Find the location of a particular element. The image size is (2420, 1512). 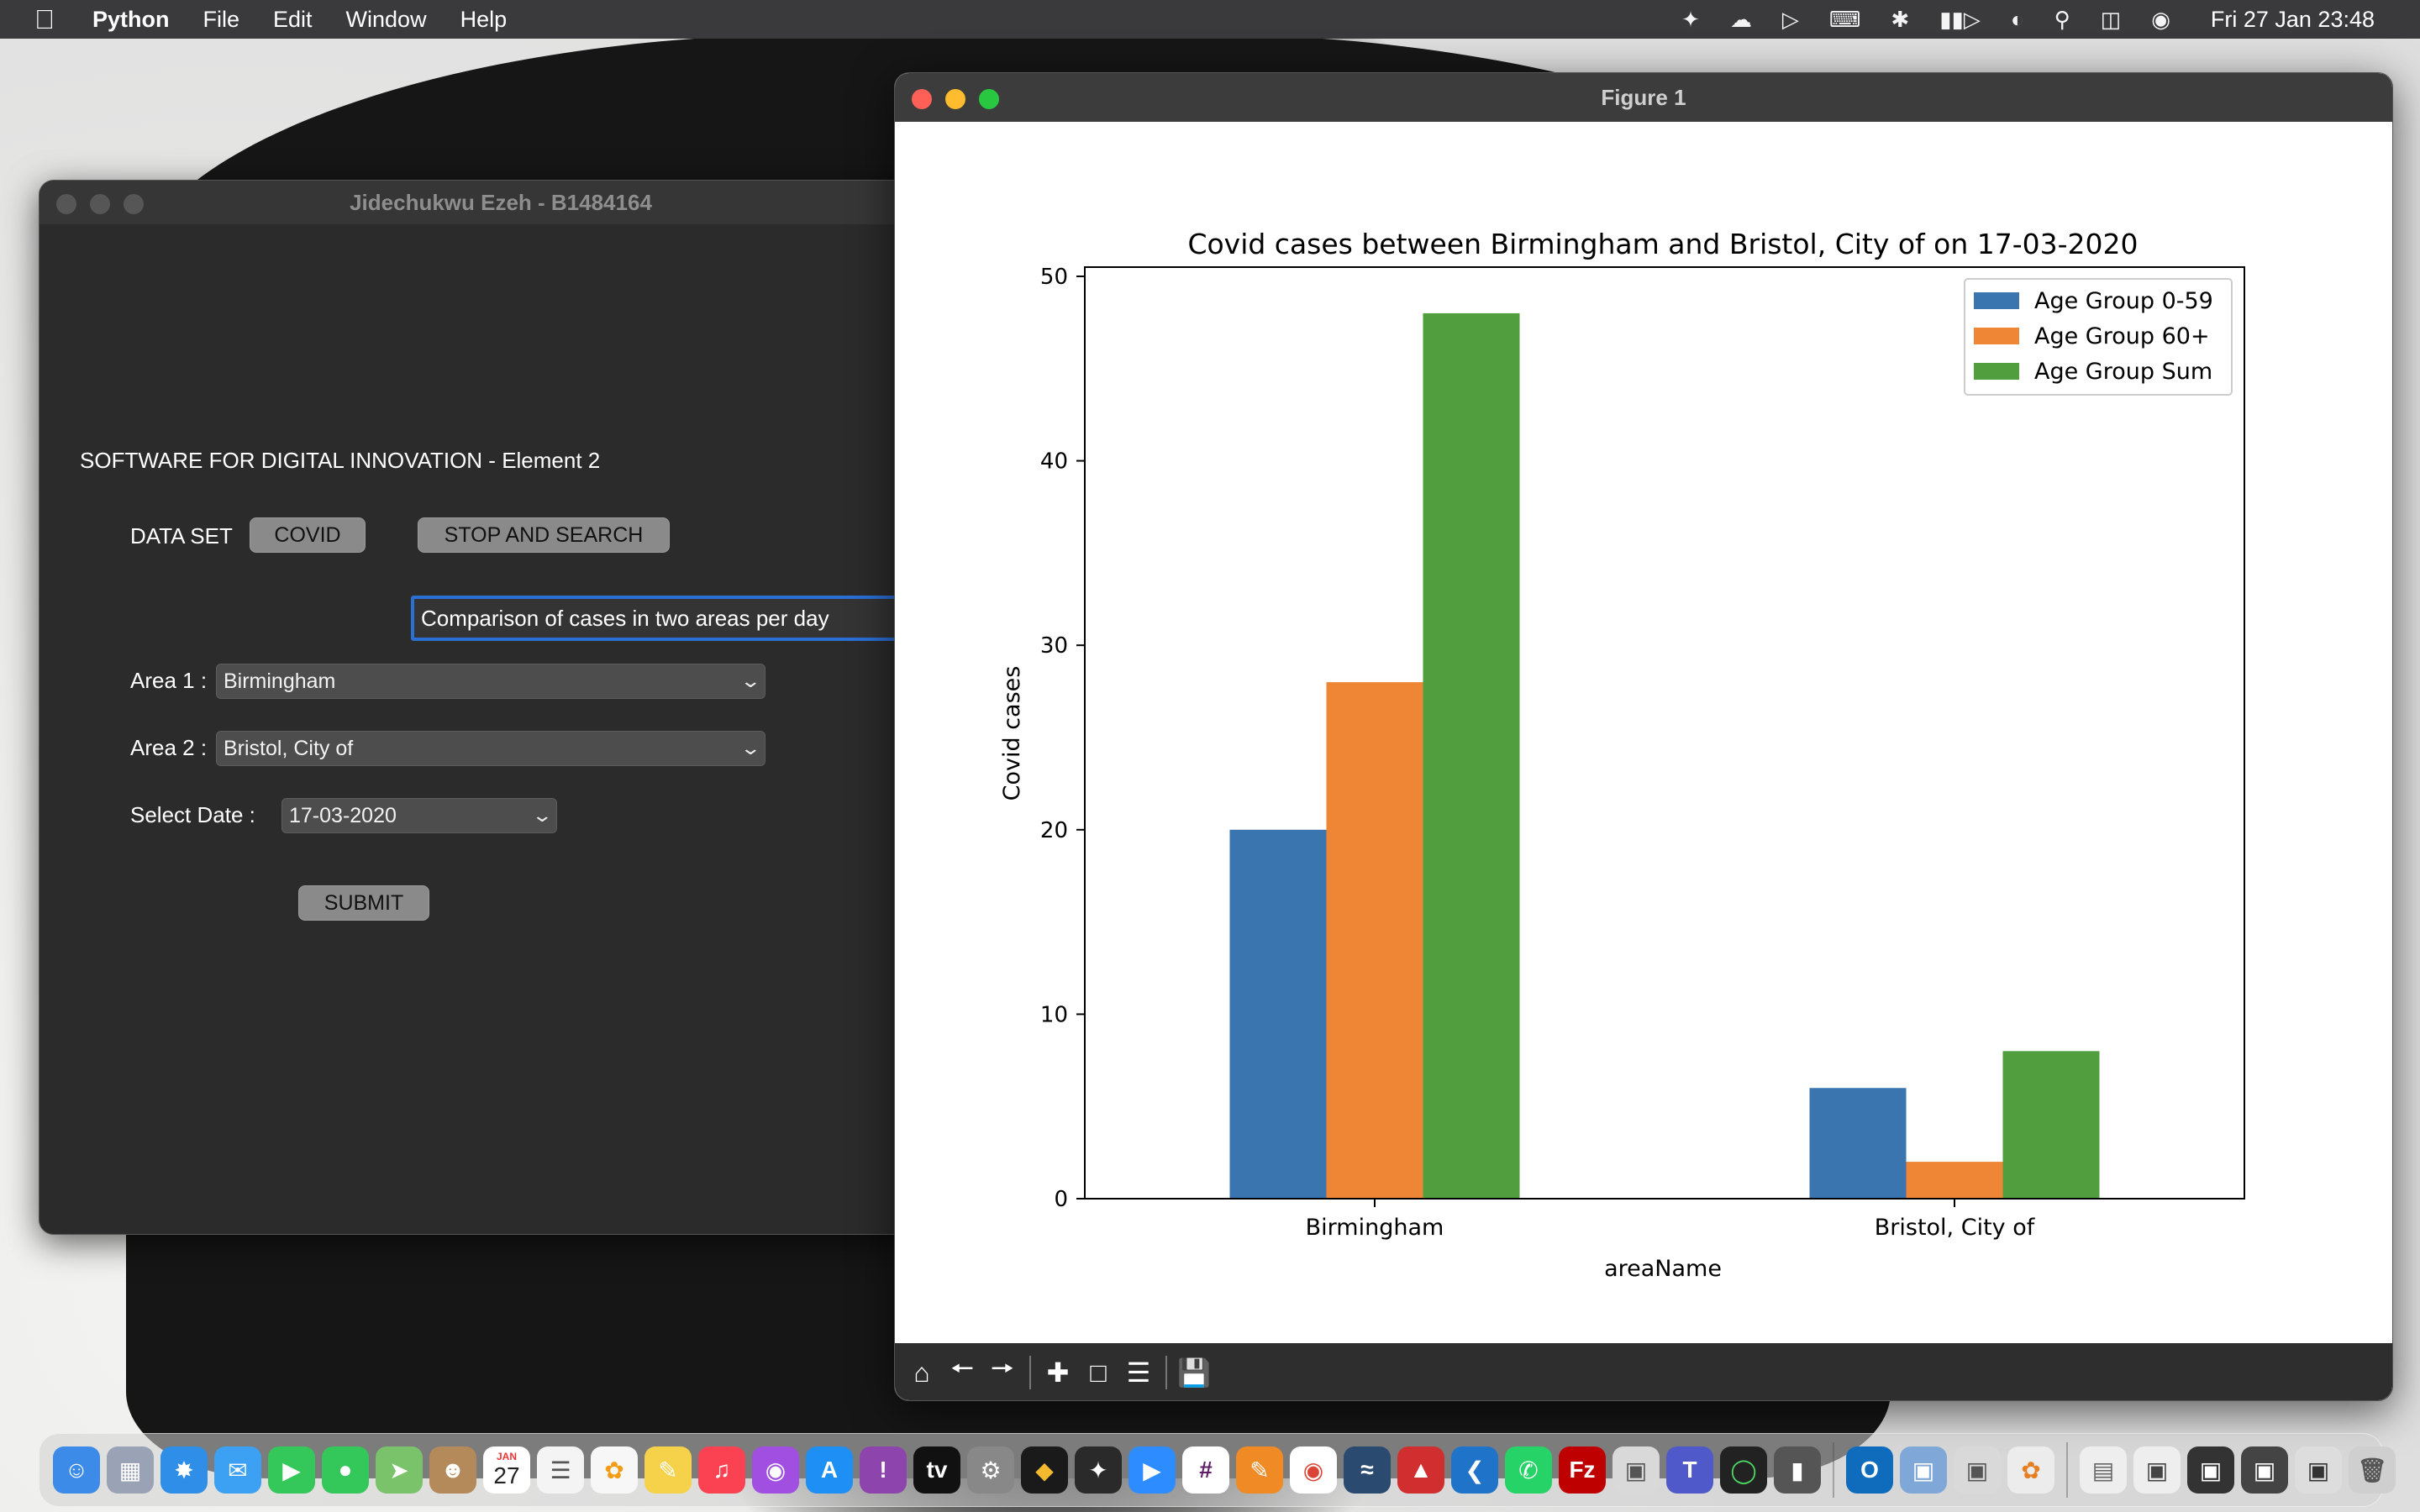

calendar-month: JAN is located at coordinates (507, 1456).